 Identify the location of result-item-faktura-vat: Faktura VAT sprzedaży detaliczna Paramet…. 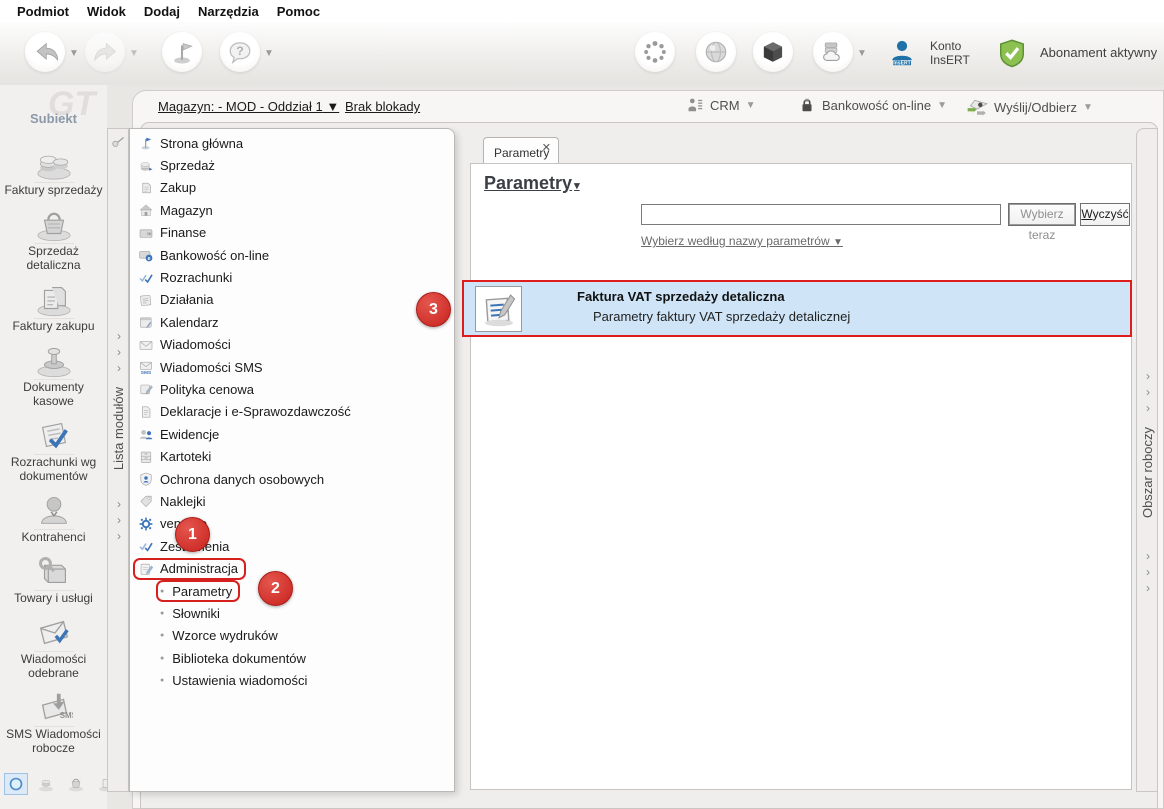
(797, 308).